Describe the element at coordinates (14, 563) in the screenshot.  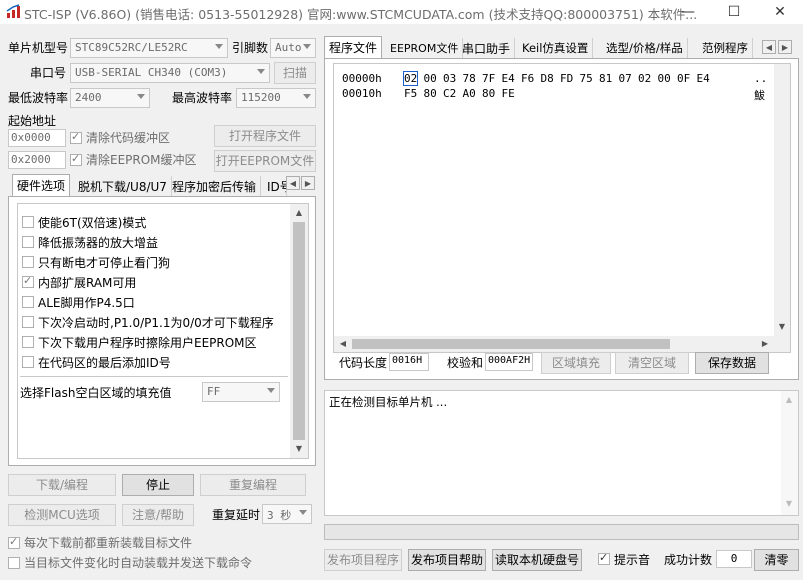
I see `auto-reload-checkbox` at that location.